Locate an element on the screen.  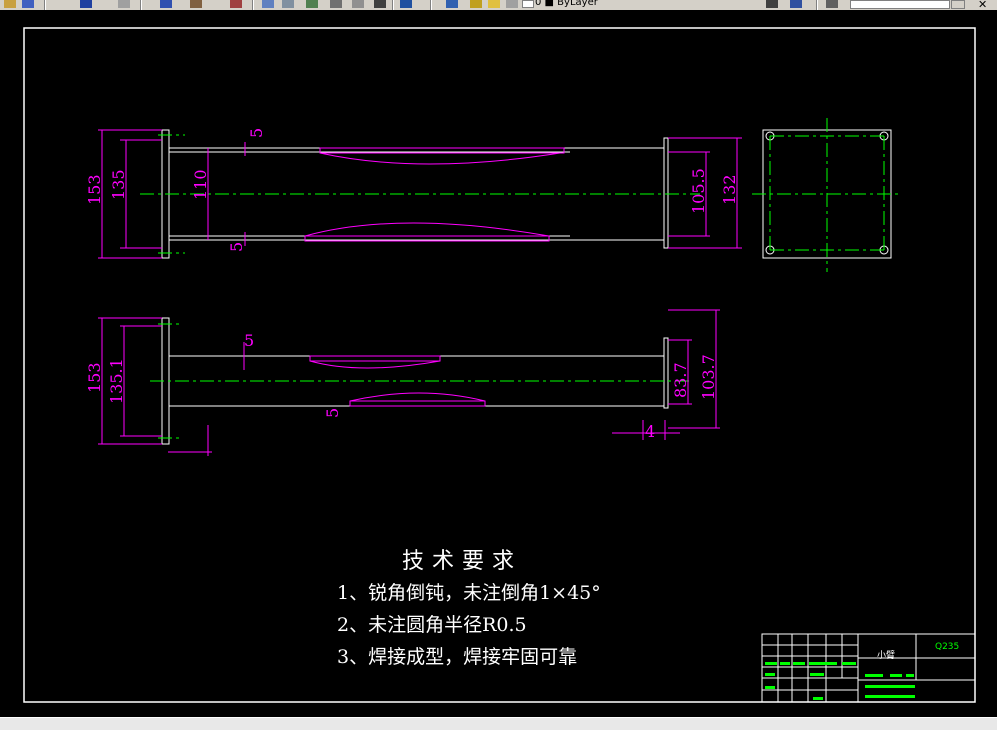
view-2-centerlines is located at coordinates (420, 381).